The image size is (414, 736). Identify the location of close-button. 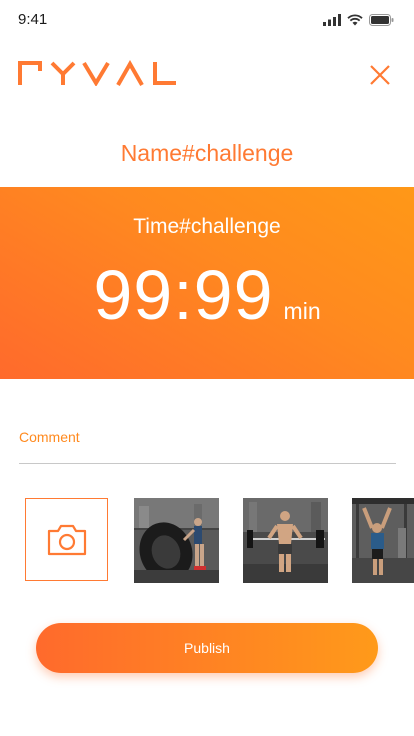
(380, 75).